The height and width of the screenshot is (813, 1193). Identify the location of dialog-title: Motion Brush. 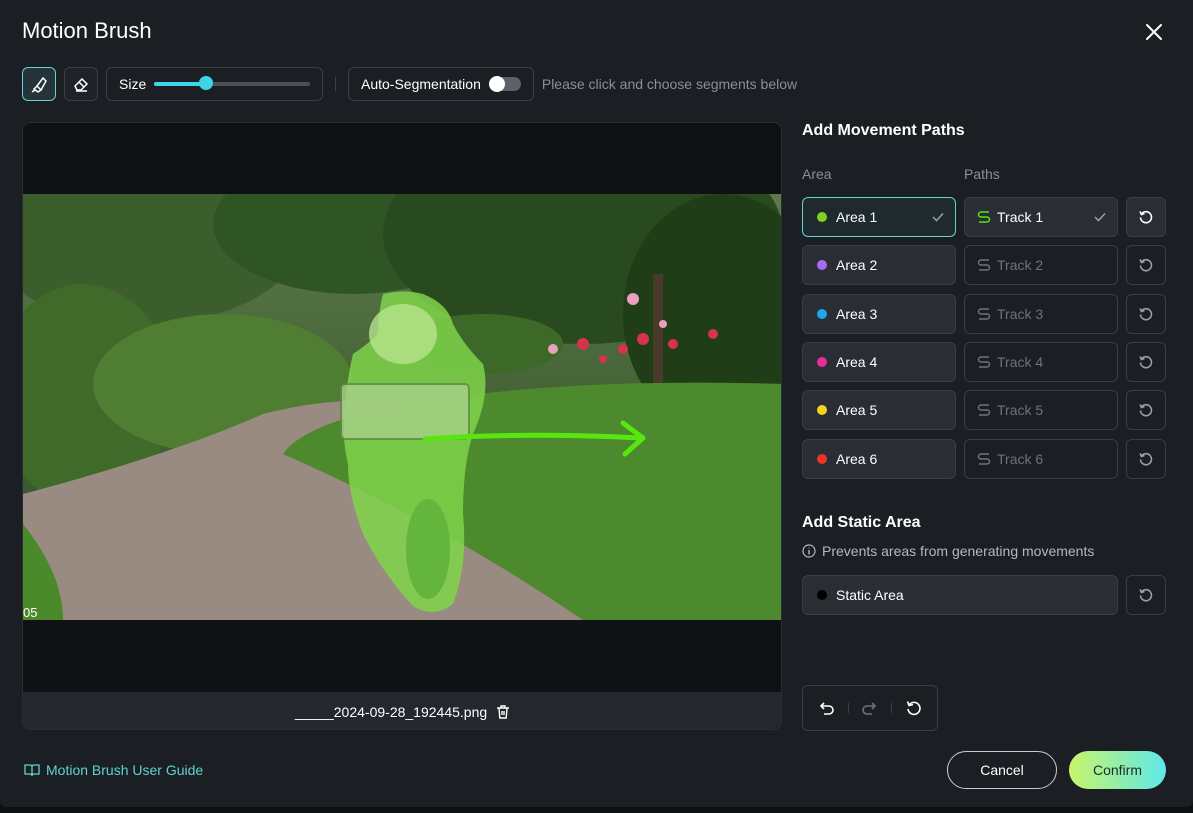
(87, 30).